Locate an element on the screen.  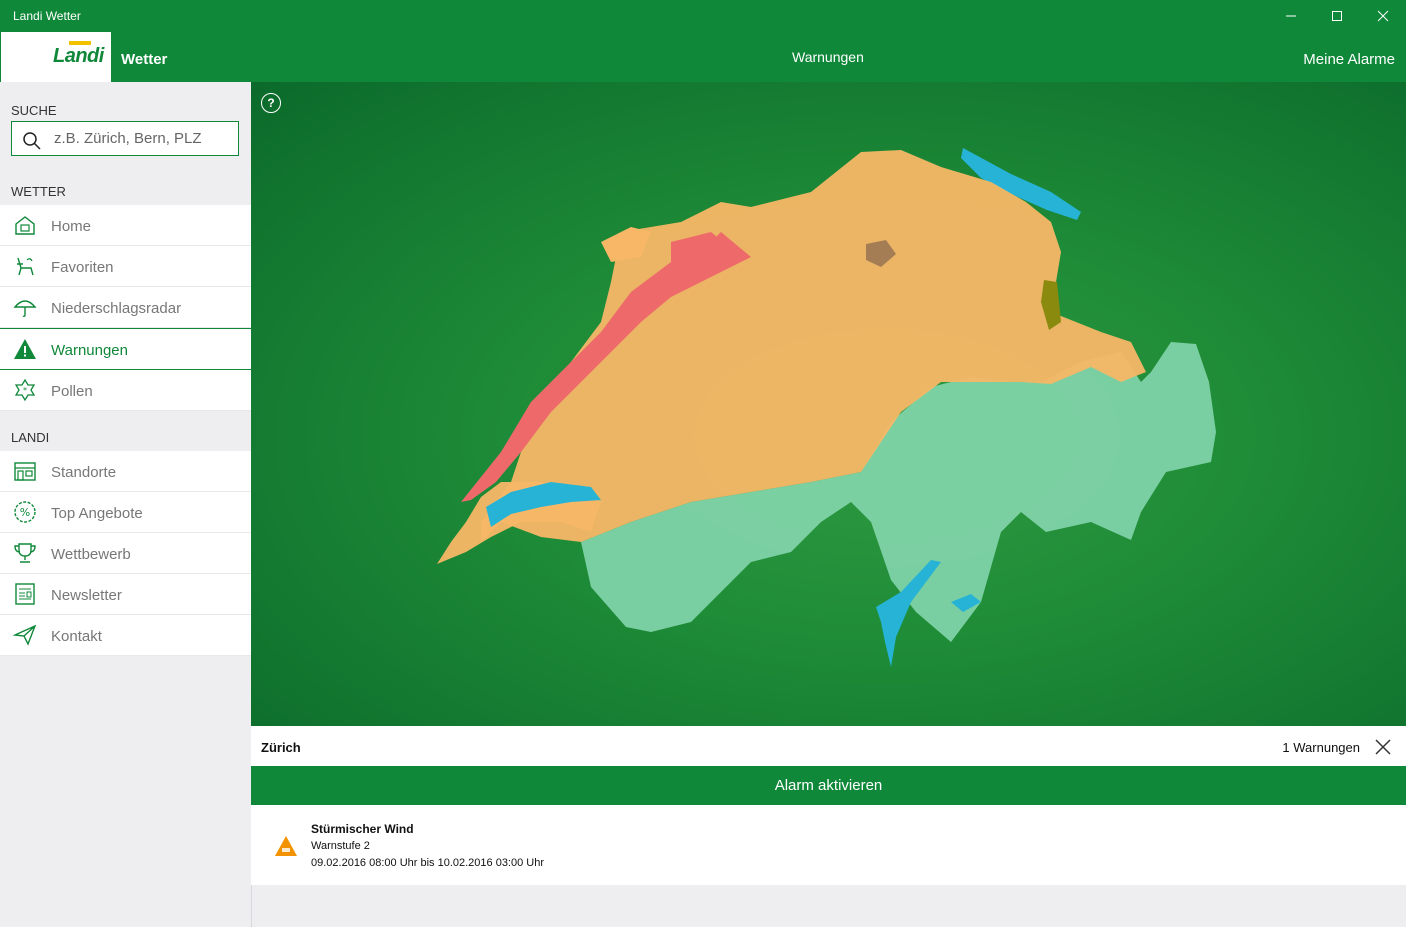
sidebar-item-label: Favoriten is located at coordinates (82, 267).